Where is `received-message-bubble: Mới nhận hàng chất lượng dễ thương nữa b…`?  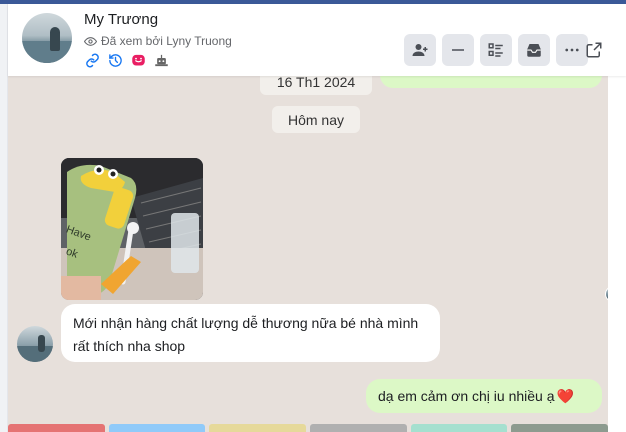
received-message-bubble: Mới nhận hàng chất lượng dễ thương nữa b… is located at coordinates (250, 333).